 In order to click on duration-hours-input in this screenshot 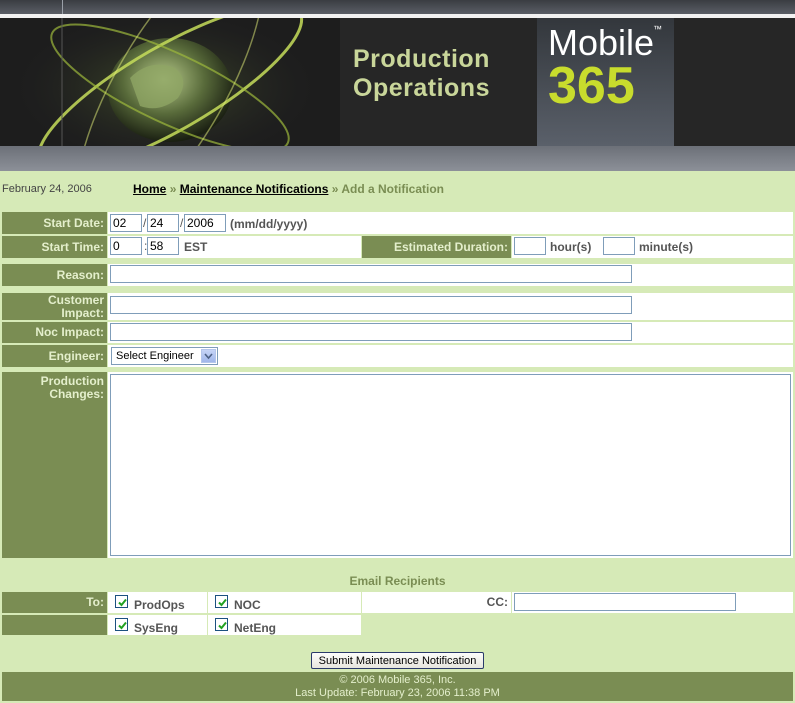, I will do `click(530, 246)`.